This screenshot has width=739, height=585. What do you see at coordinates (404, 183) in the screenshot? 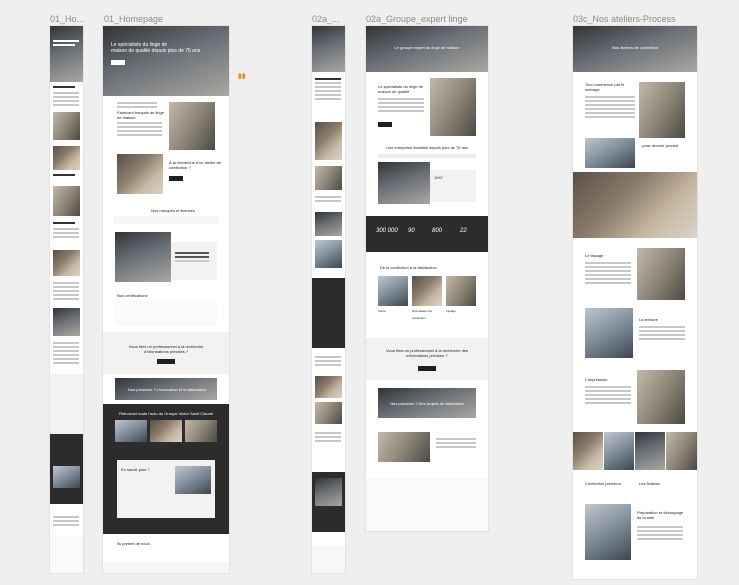
I see `history-image` at bounding box center [404, 183].